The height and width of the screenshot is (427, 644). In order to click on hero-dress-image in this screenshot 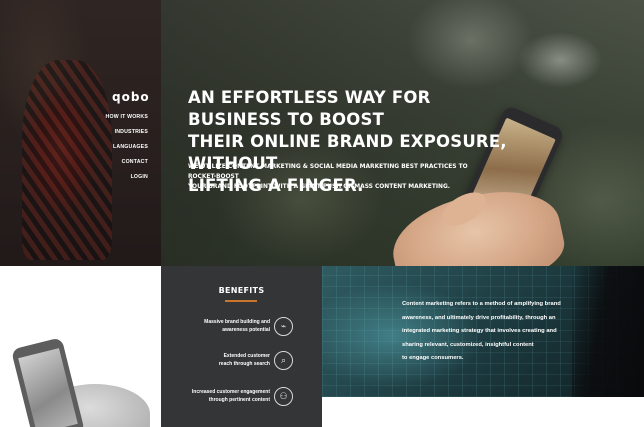, I will do `click(67, 160)`.